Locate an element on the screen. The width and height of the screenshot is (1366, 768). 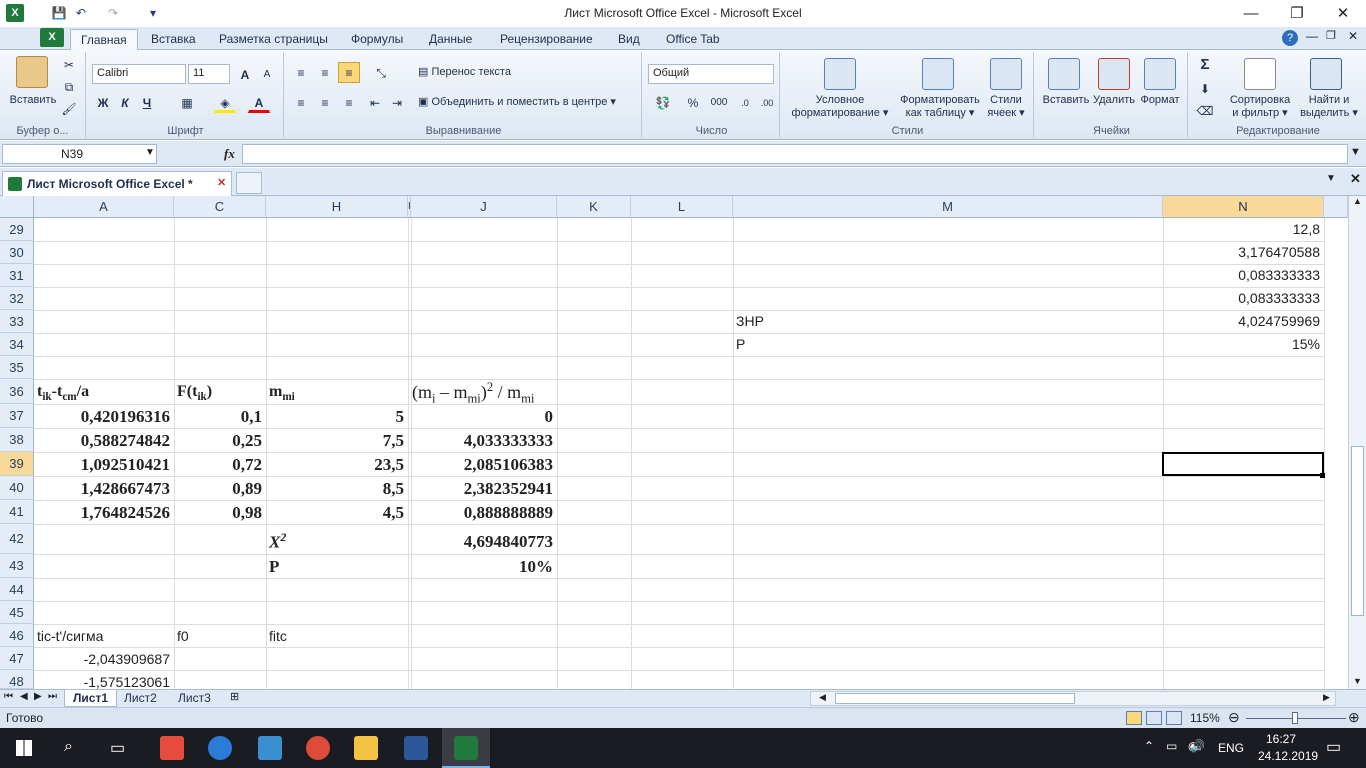
cell-styles-icon is located at coordinates (1006, 74).